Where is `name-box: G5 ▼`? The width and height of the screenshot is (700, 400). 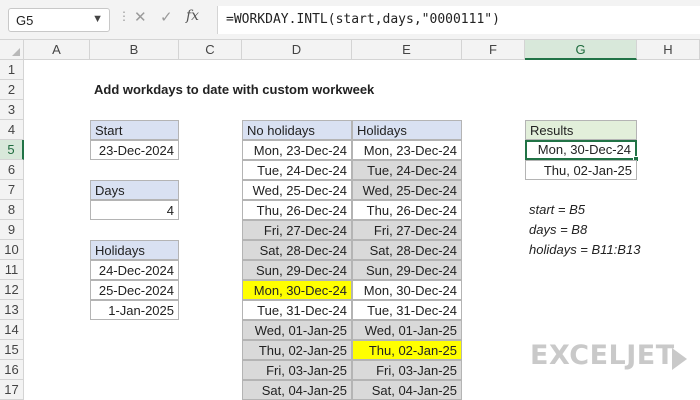 name-box: G5 ▼ is located at coordinates (59, 20).